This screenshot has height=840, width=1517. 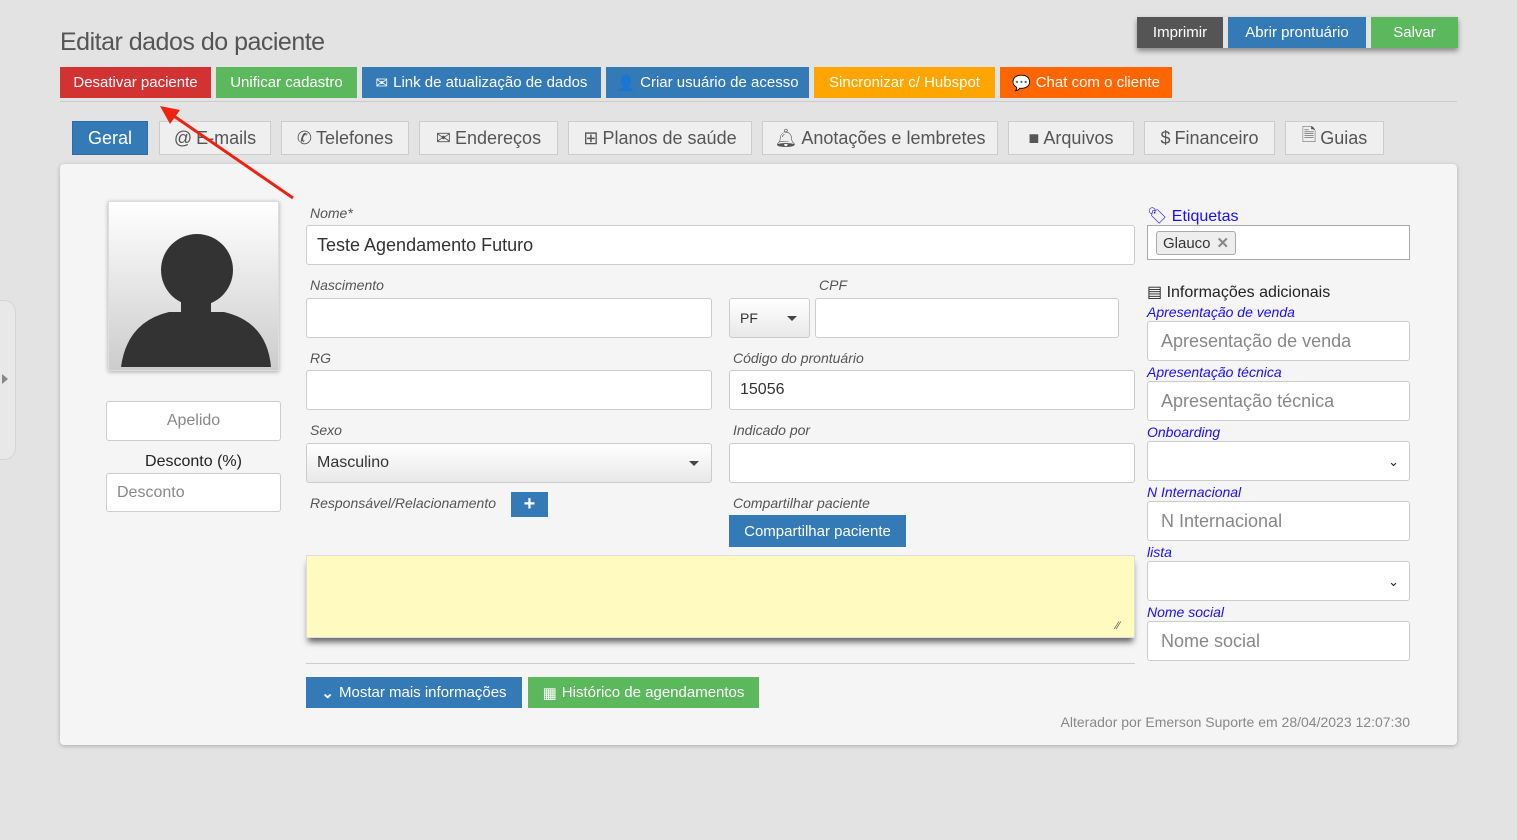 What do you see at coordinates (1256, 340) in the screenshot?
I see `placeholder: Apresentação de venda` at bounding box center [1256, 340].